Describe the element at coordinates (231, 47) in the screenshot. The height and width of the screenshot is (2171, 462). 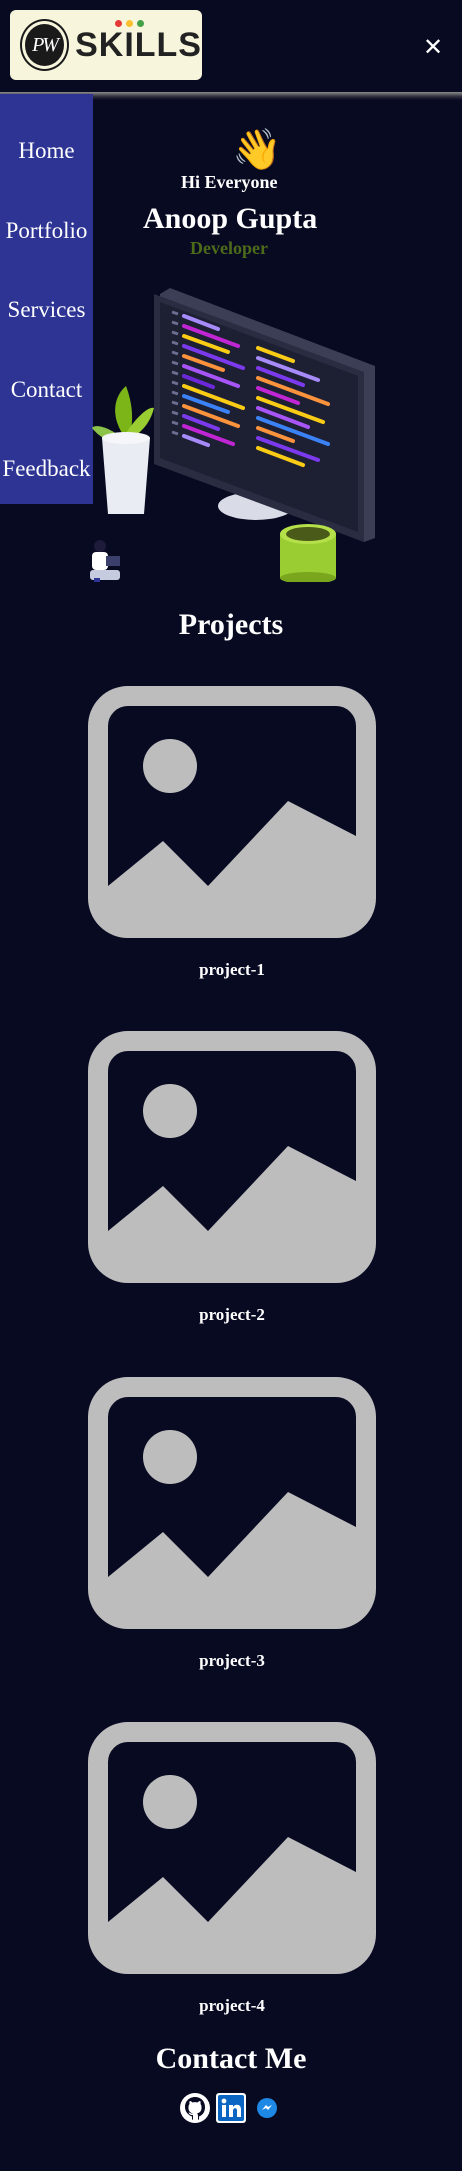
I see `header: PW SKILLS ✕` at that location.